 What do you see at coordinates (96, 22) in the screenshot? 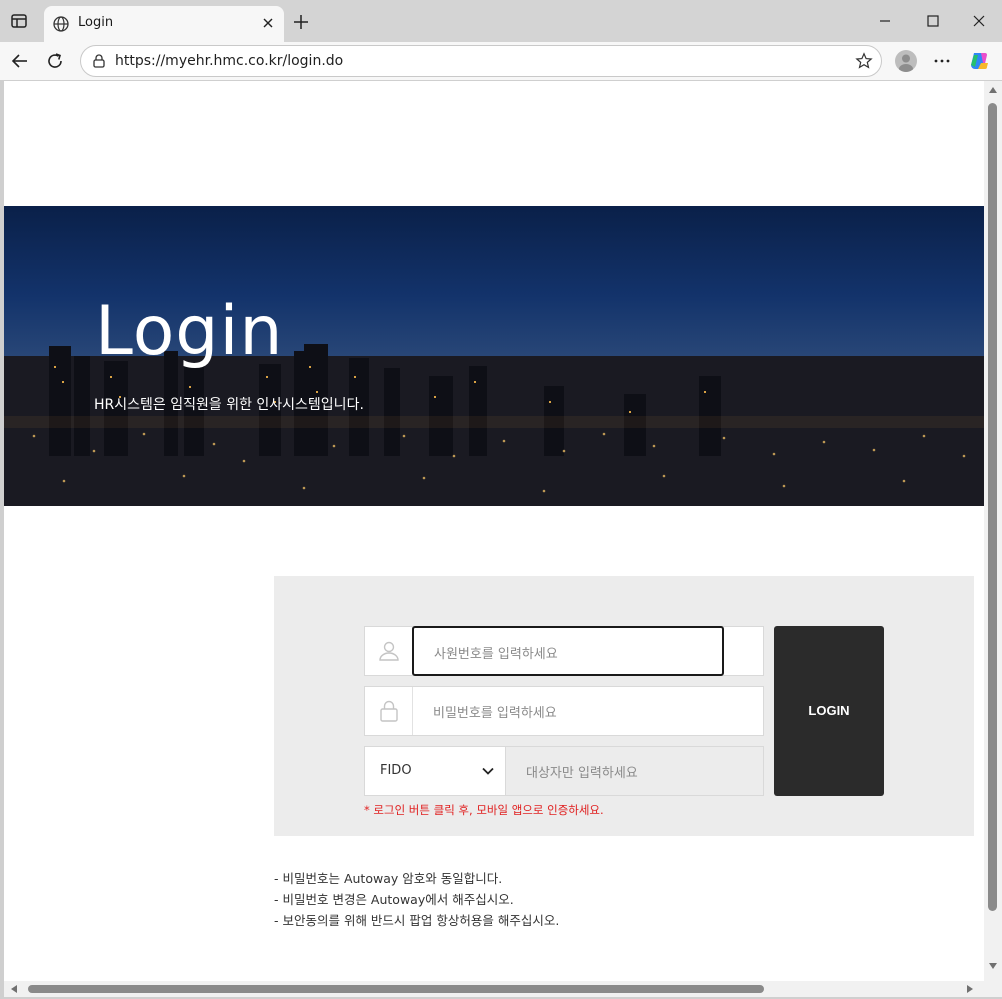
I see `tab-title: Login` at bounding box center [96, 22].